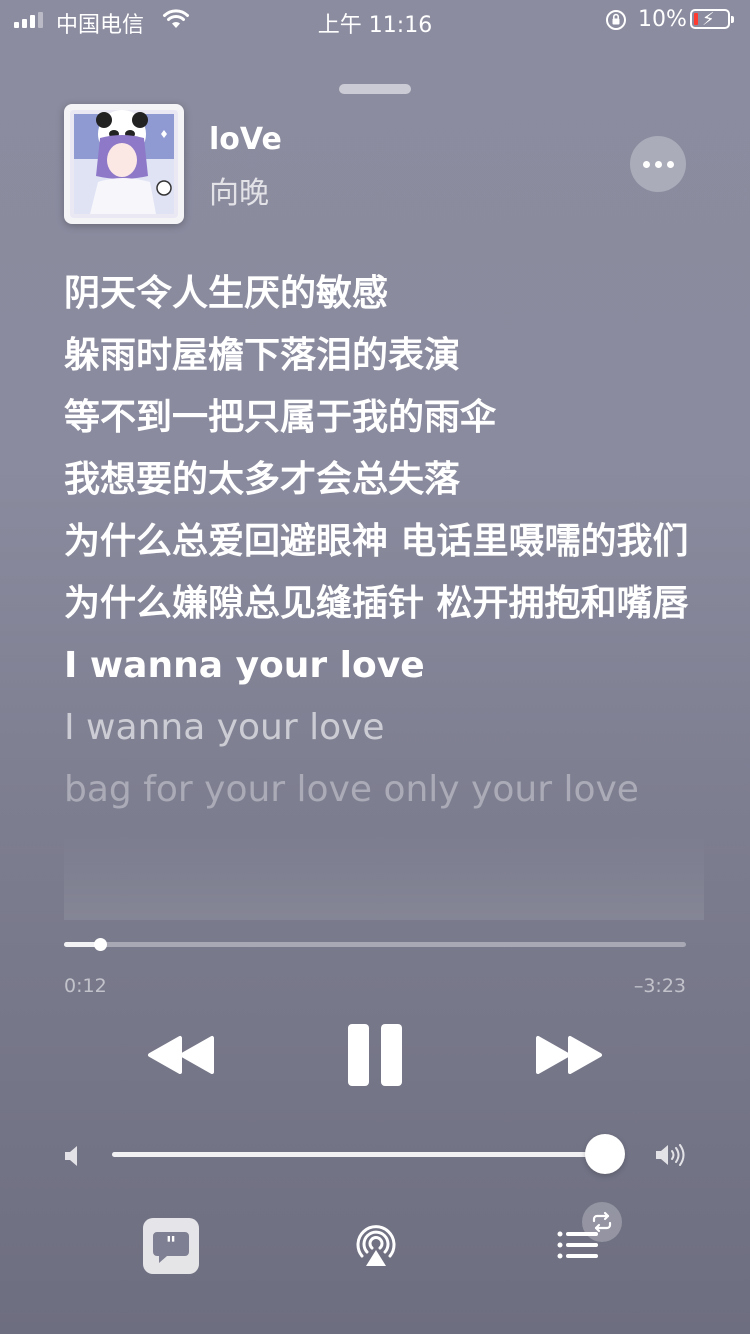  Describe the element at coordinates (384, 356) in the screenshot. I see `lyric-line: 躲雨时屋檐下落泪的表演` at that location.